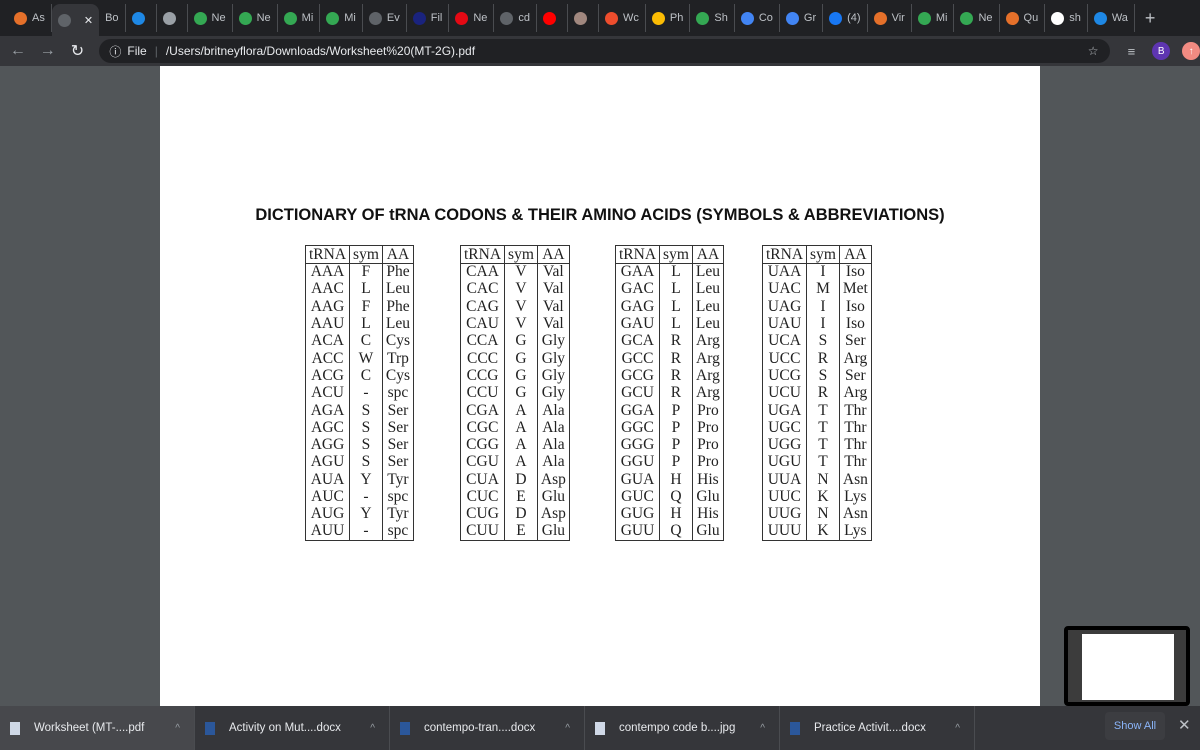 The width and height of the screenshot is (1200, 750). What do you see at coordinates (1119, 18) in the screenshot?
I see `tab-label: Wa` at bounding box center [1119, 18].